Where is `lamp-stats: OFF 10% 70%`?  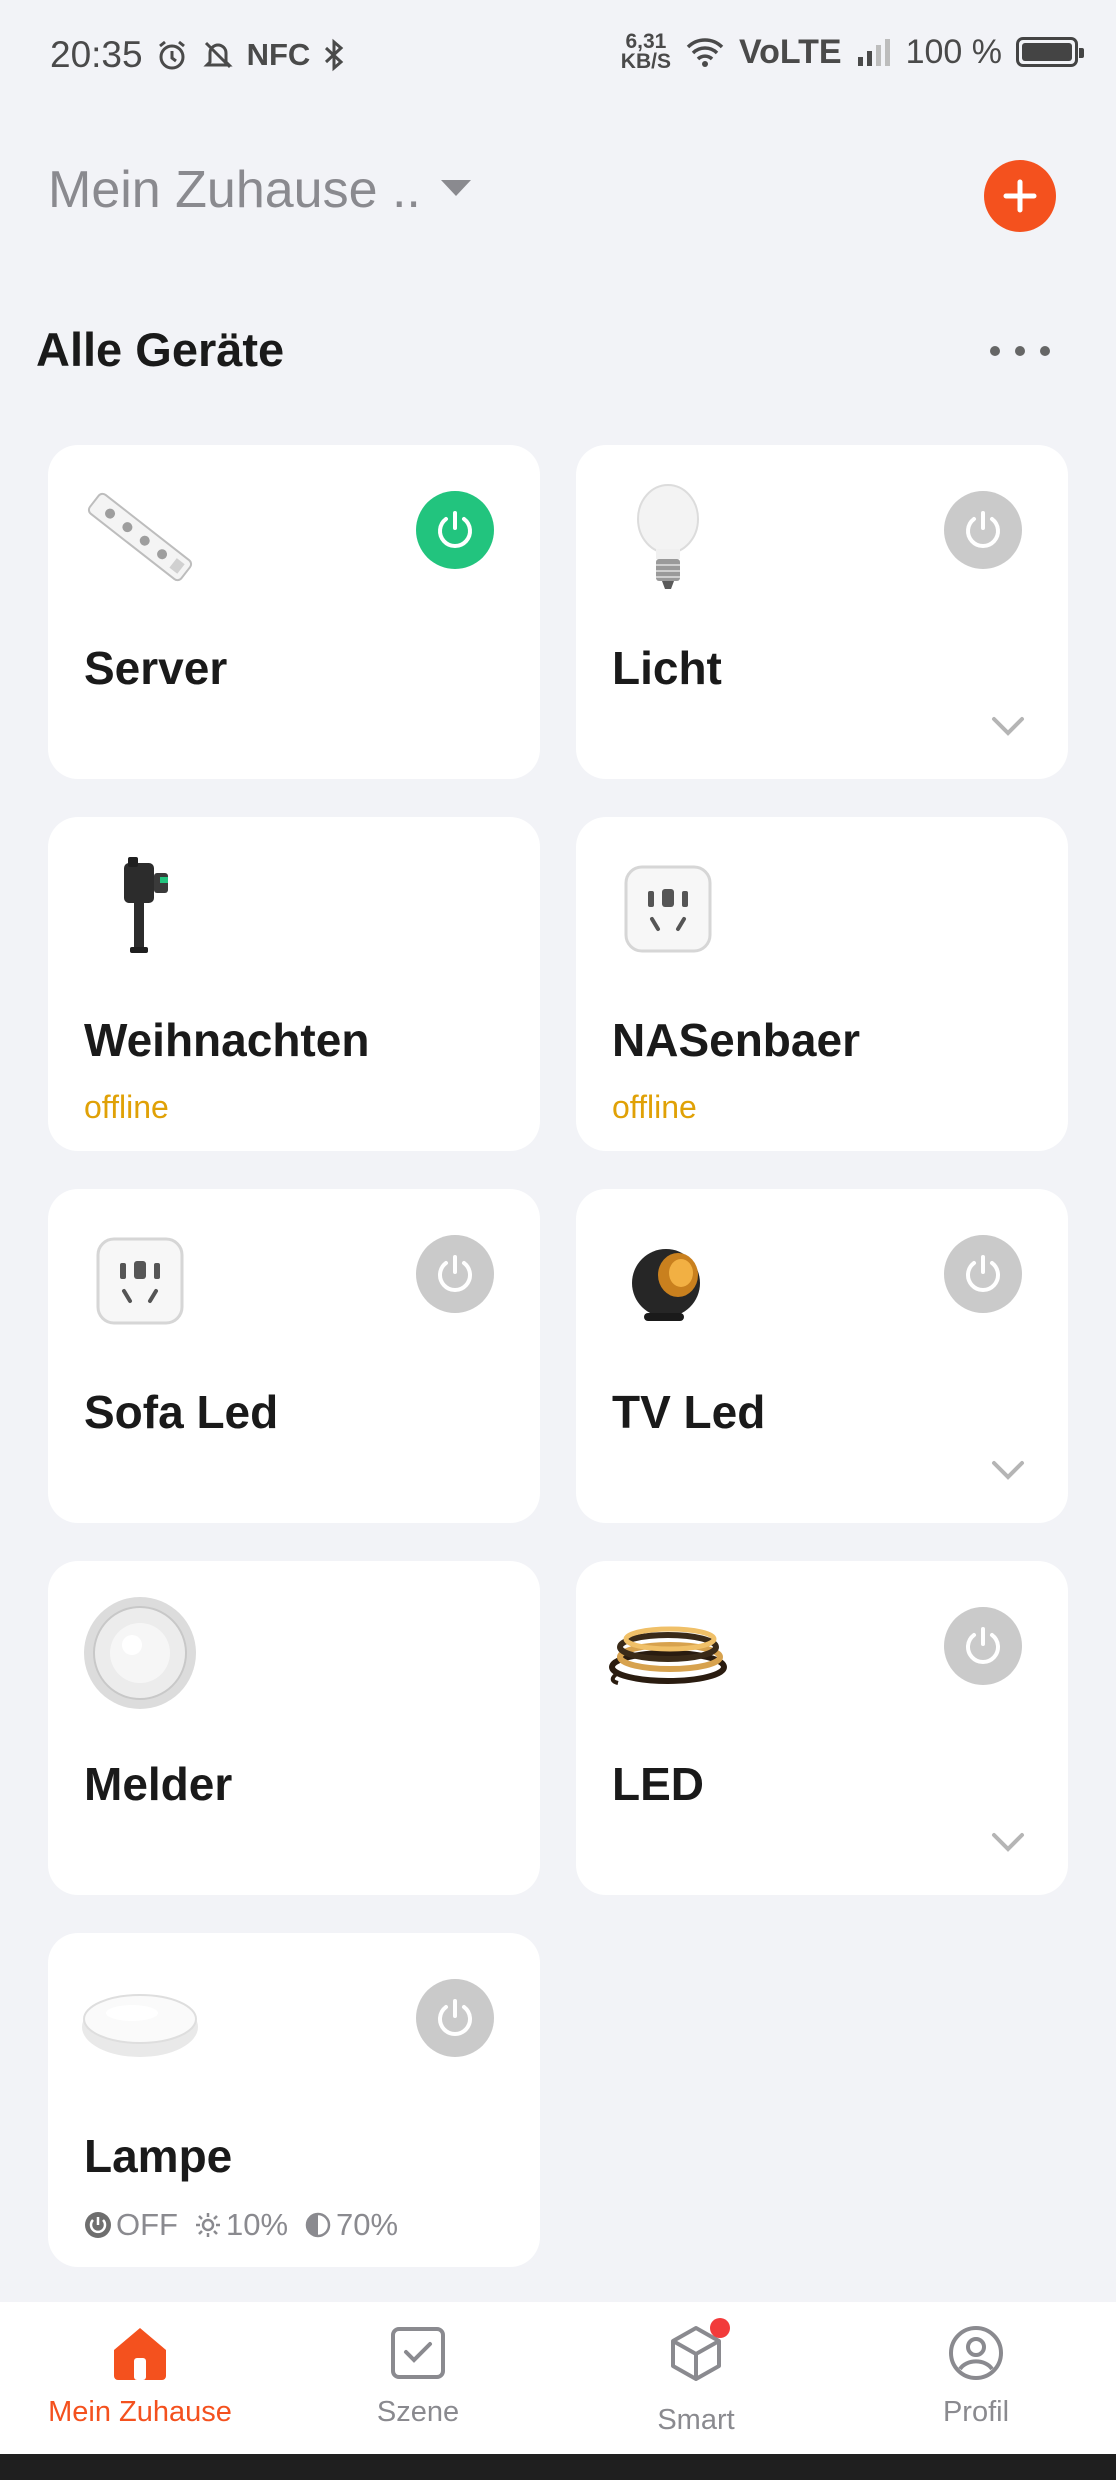 lamp-stats: OFF 10% 70% is located at coordinates (241, 2225).